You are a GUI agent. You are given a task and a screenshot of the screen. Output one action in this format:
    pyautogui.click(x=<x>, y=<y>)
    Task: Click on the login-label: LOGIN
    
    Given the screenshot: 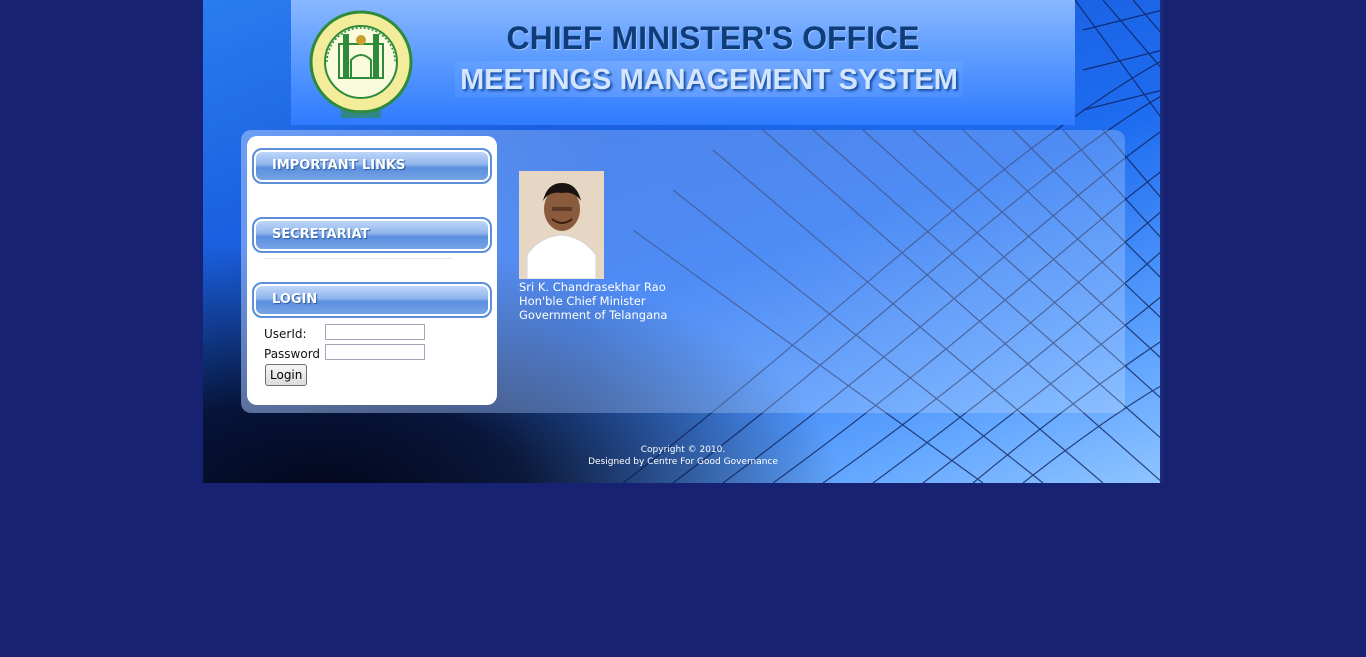 What is the action you would take?
    pyautogui.click(x=295, y=299)
    